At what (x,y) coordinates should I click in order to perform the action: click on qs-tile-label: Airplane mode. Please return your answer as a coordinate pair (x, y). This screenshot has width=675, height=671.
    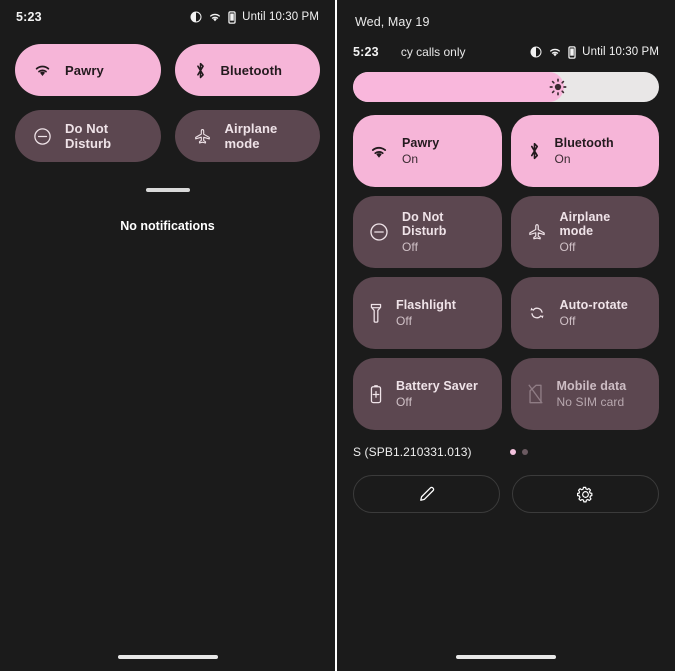
    Looking at the image, I should click on (585, 224).